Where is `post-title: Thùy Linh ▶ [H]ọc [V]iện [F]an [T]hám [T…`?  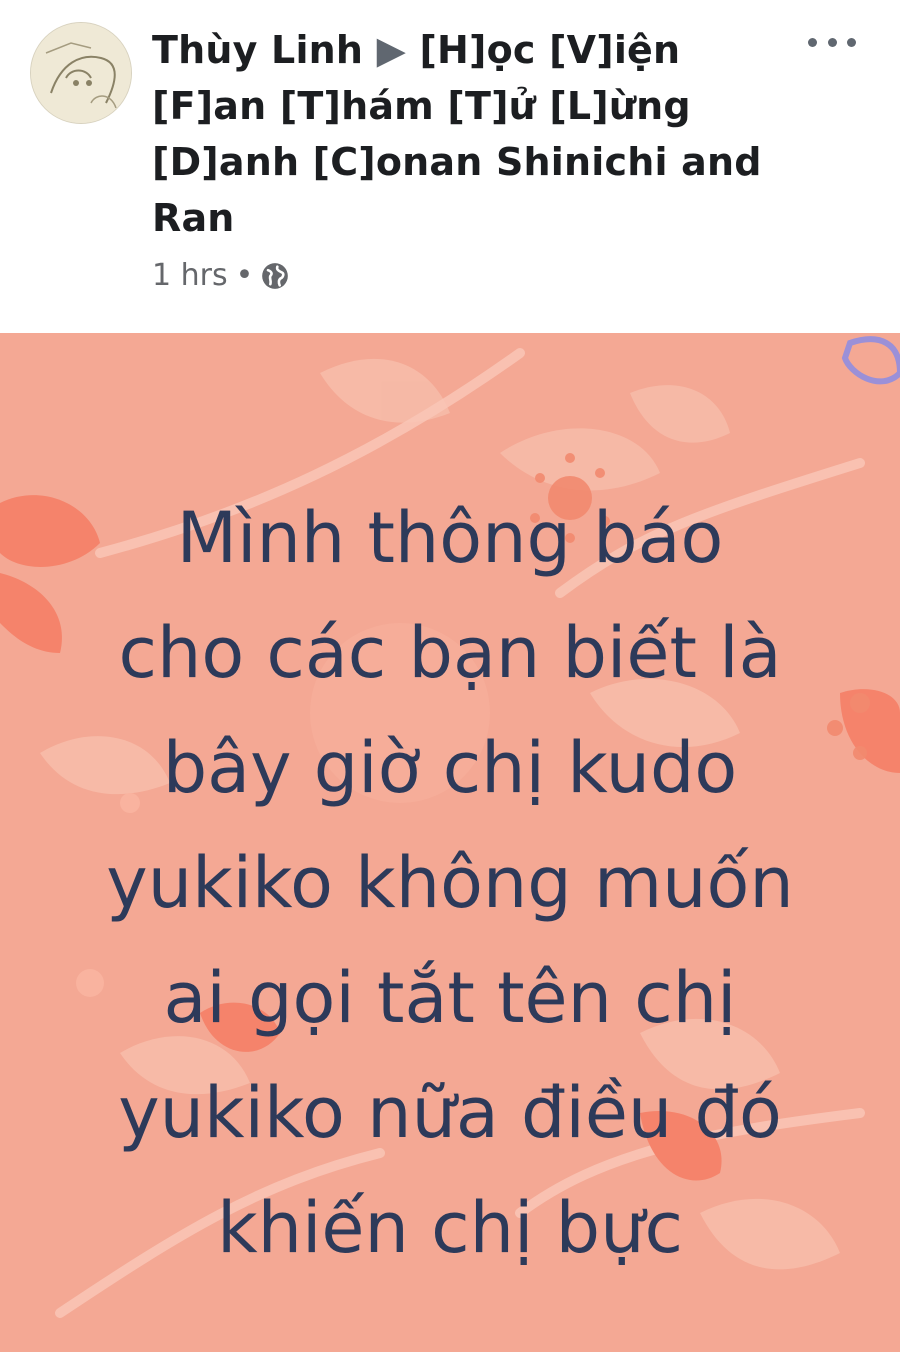 post-title: Thùy Linh ▶ [H]ọc [V]iện [F]an [T]hám [T… is located at coordinates (472, 134).